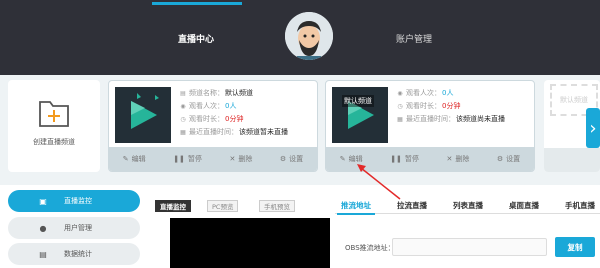  I want to click on stream-tabs: 推流地址 拉流直播 列表直播 桌面直播 手机直播, so click(467, 207).